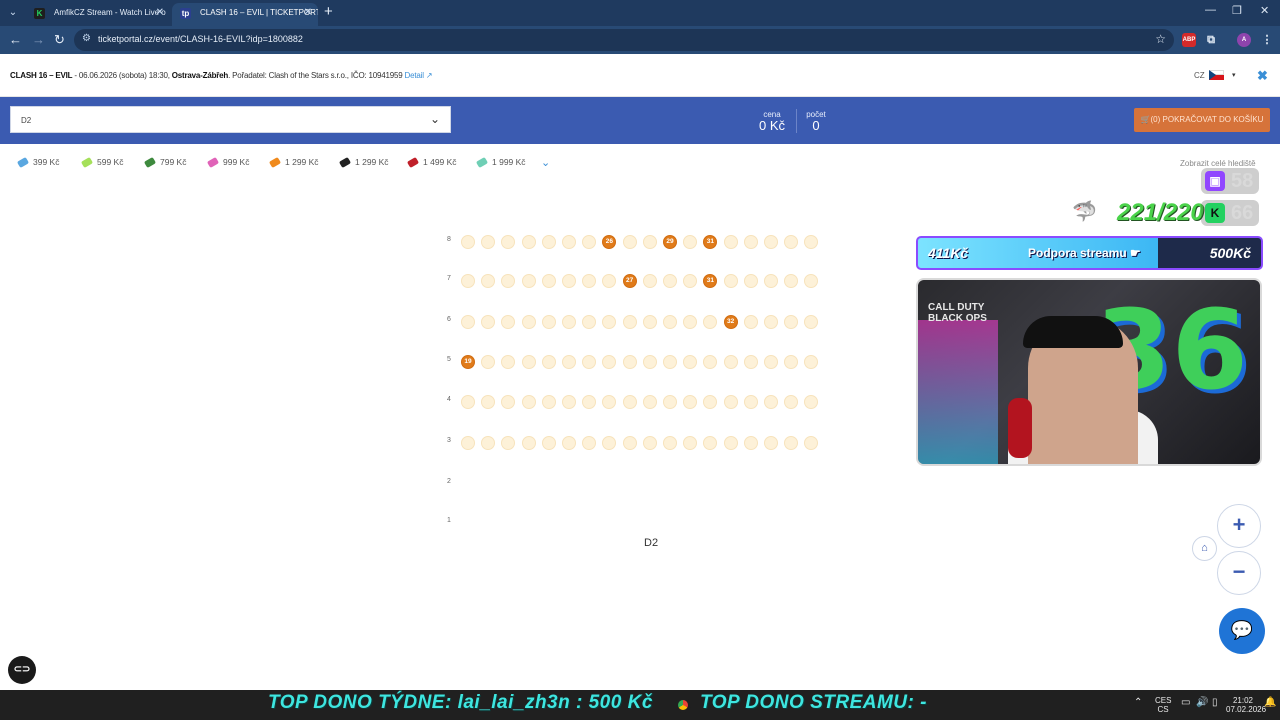  Describe the element at coordinates (39, 13) in the screenshot. I see `kick-favicon-icon: K` at that location.